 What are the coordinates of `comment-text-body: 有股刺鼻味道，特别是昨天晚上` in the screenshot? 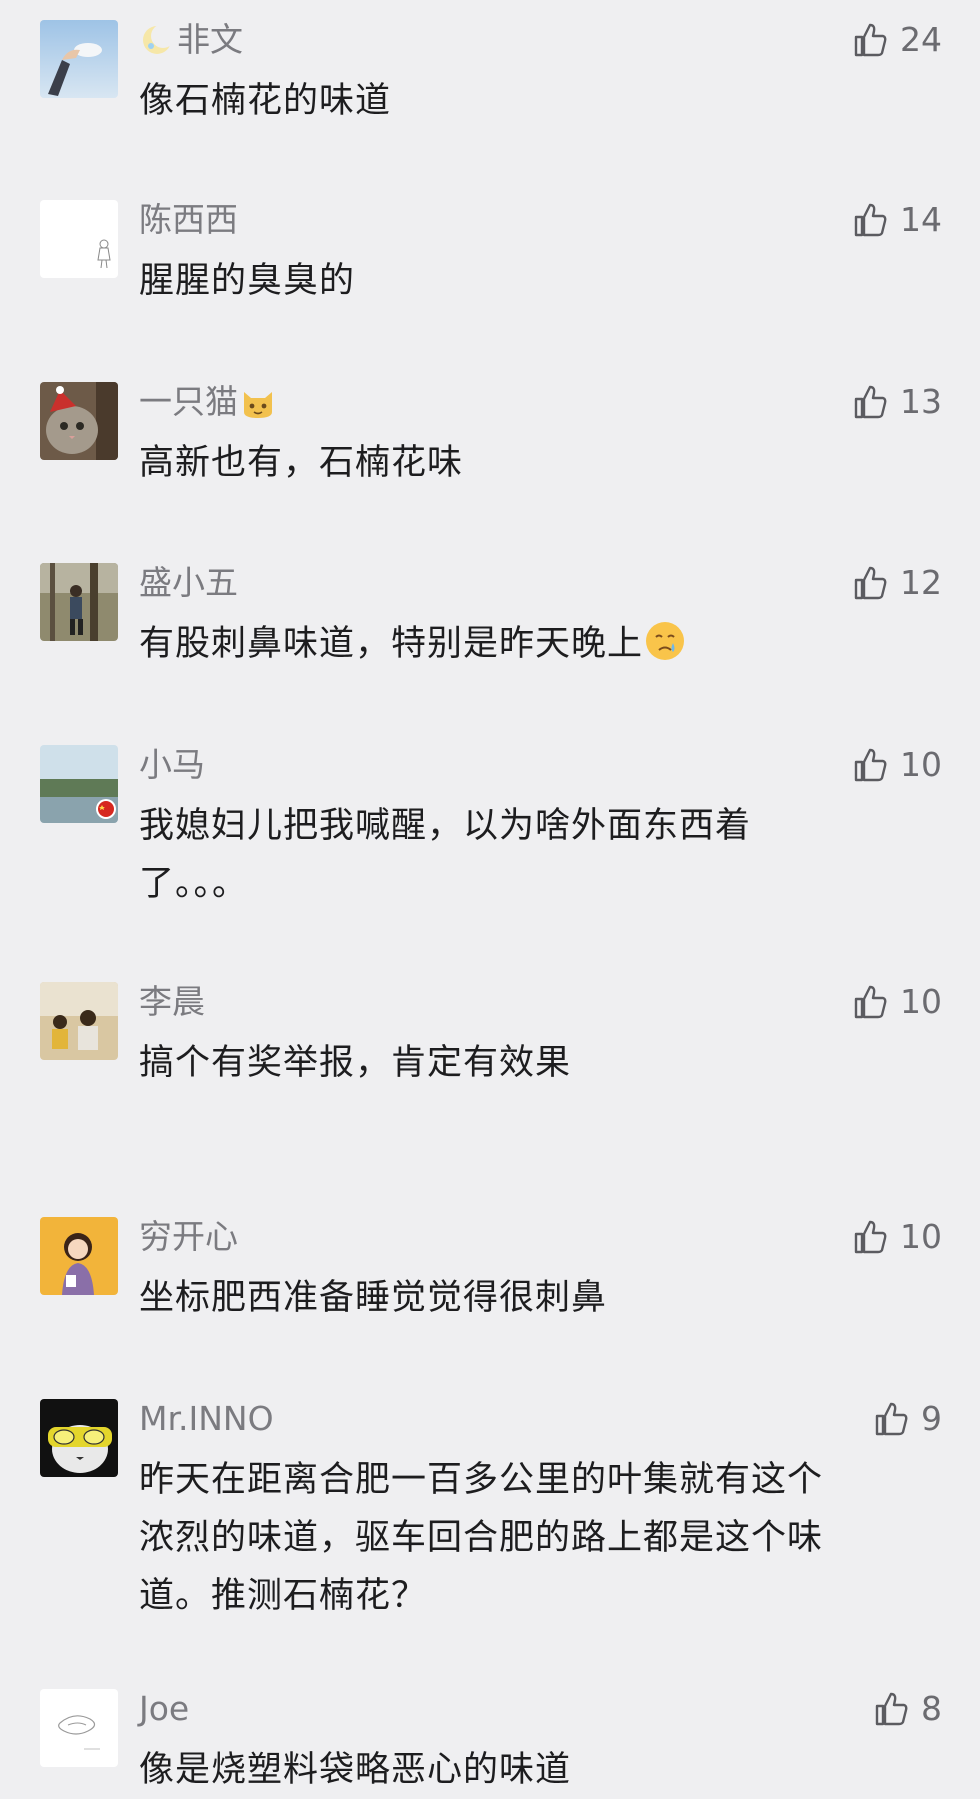 It's located at (391, 644).